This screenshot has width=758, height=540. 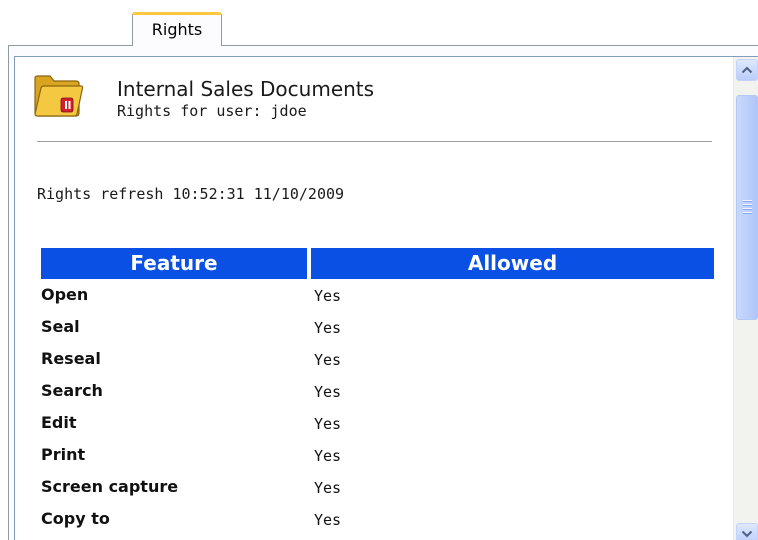 I want to click on tab-rights: Rights, so click(x=177, y=29).